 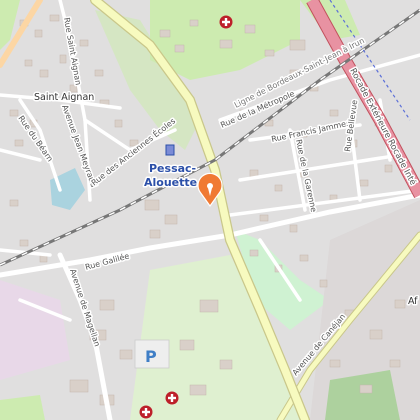 What do you see at coordinates (170, 182) in the screenshot?
I see `station-label-line2: Alouette` at bounding box center [170, 182].